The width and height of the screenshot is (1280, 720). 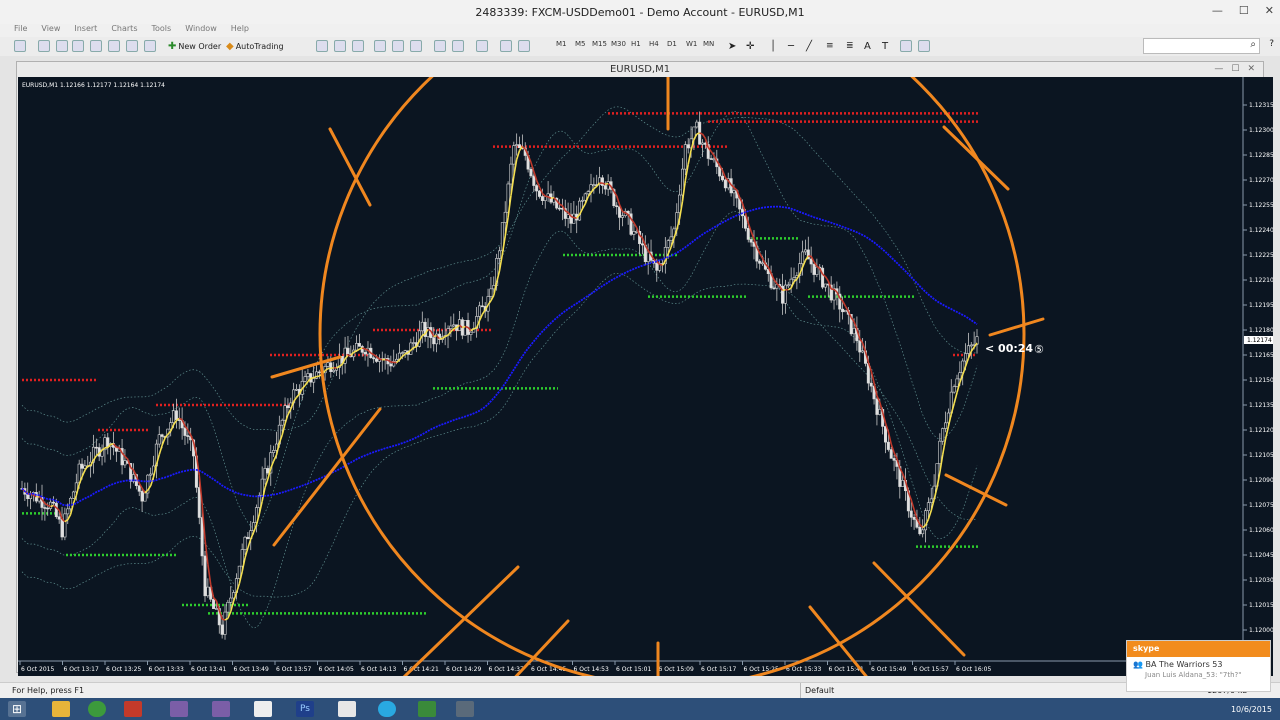 What do you see at coordinates (1271, 44) in the screenshot?
I see `help-icon: ?` at bounding box center [1271, 44].